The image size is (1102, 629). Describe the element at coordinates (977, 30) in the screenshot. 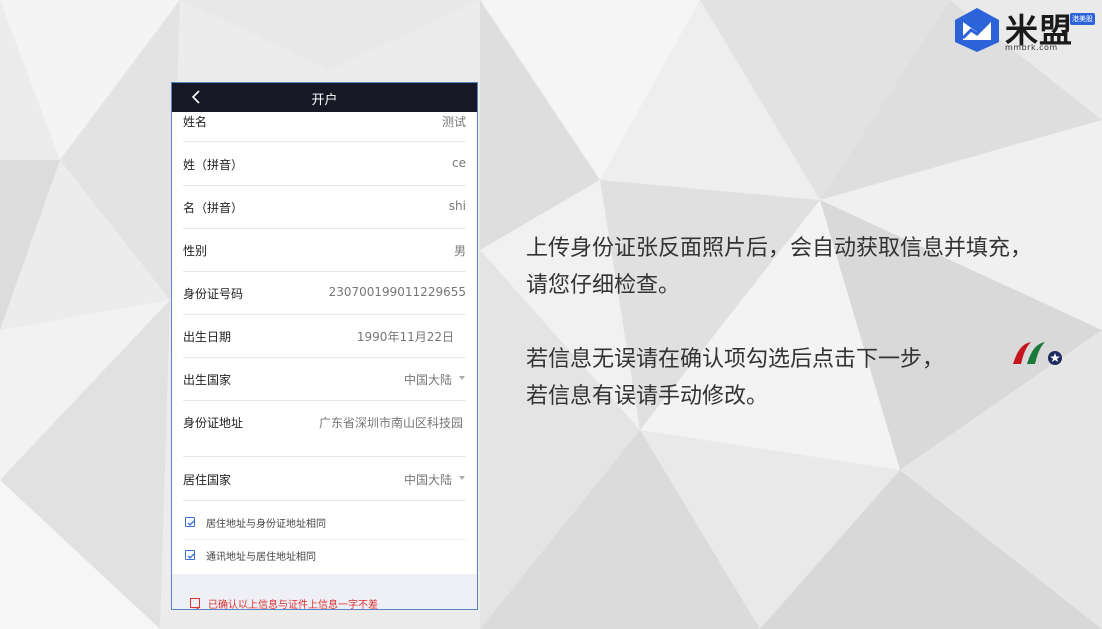

I see `mail-chart-logo-icon` at that location.